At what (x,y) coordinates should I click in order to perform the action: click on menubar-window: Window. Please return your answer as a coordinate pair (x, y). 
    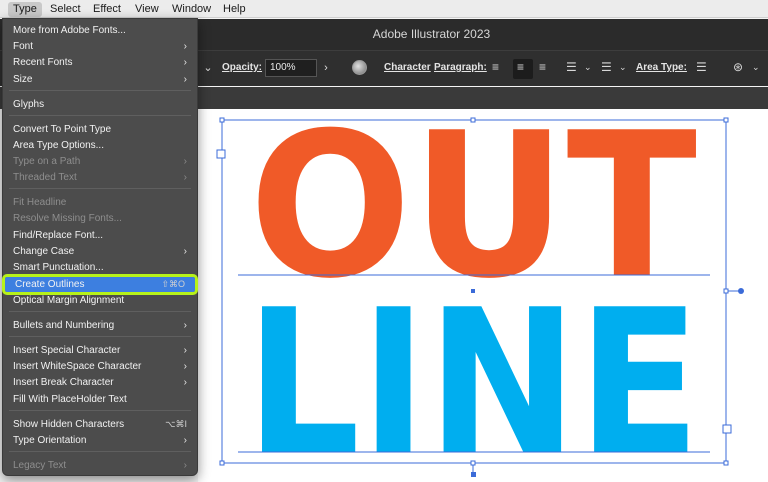
    Looking at the image, I should click on (191, 9).